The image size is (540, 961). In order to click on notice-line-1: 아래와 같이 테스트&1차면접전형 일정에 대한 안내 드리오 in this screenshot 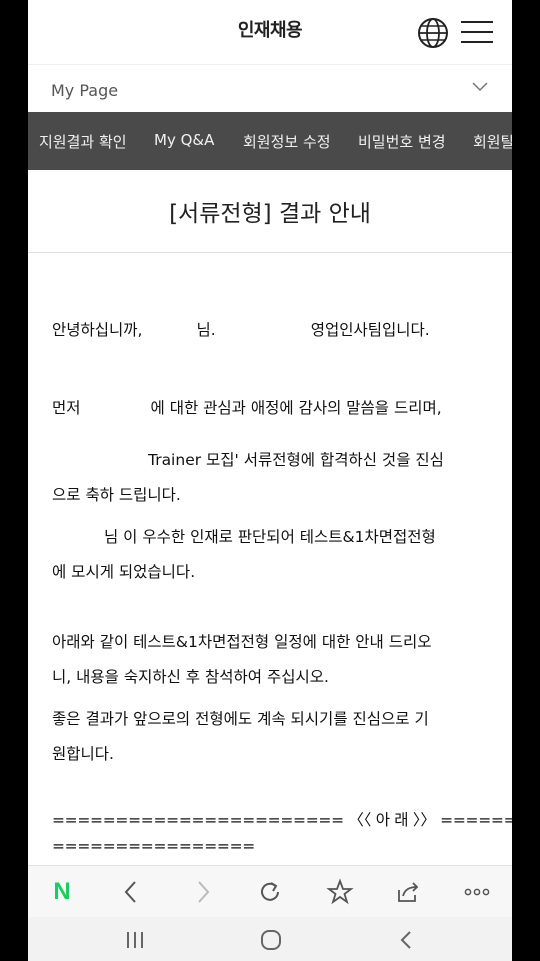, I will do `click(242, 642)`.